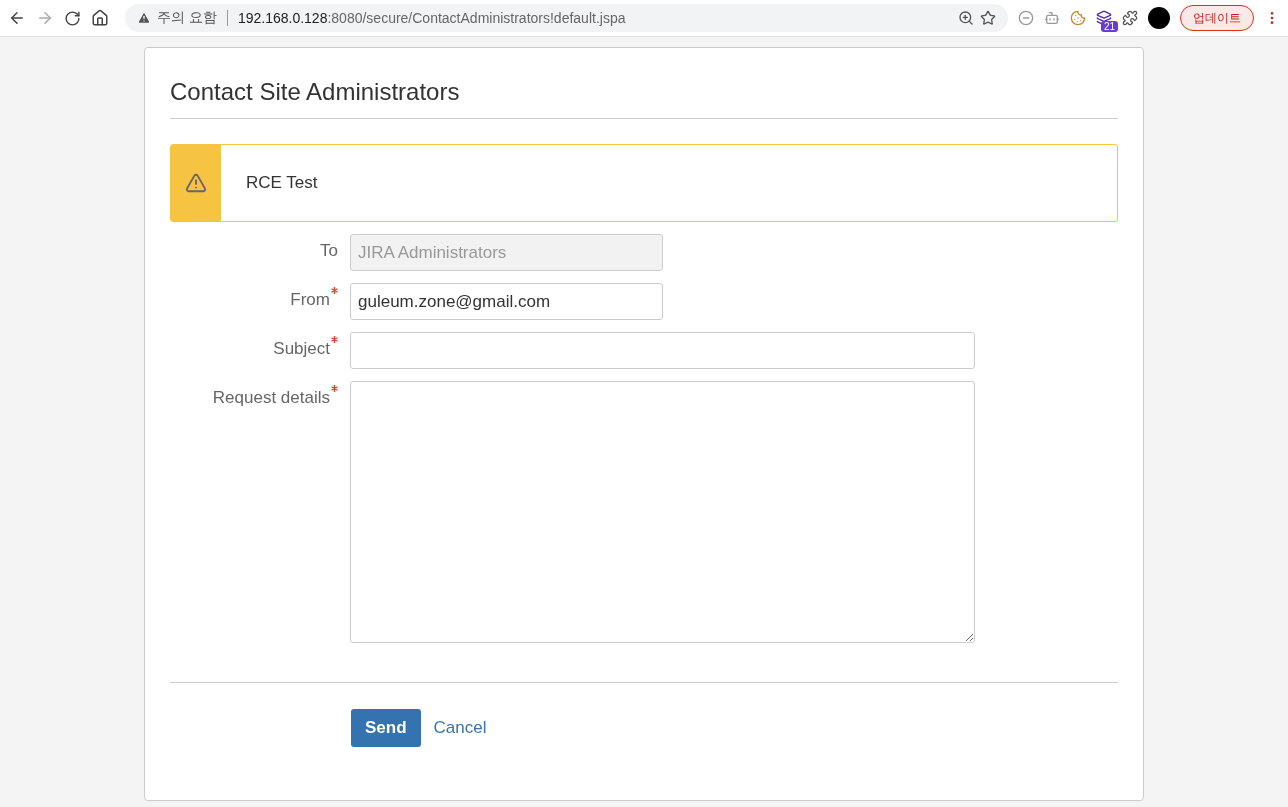  Describe the element at coordinates (988, 18) in the screenshot. I see `star-icon` at that location.